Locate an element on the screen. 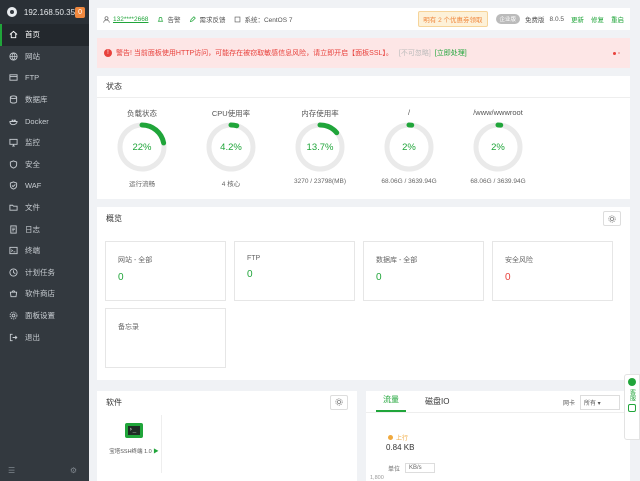 Image resolution: width=640 pixels, height=481 pixels. gauge-2: 内存使用率 13.7% 3270 / 23798(MB) is located at coordinates (320, 146).